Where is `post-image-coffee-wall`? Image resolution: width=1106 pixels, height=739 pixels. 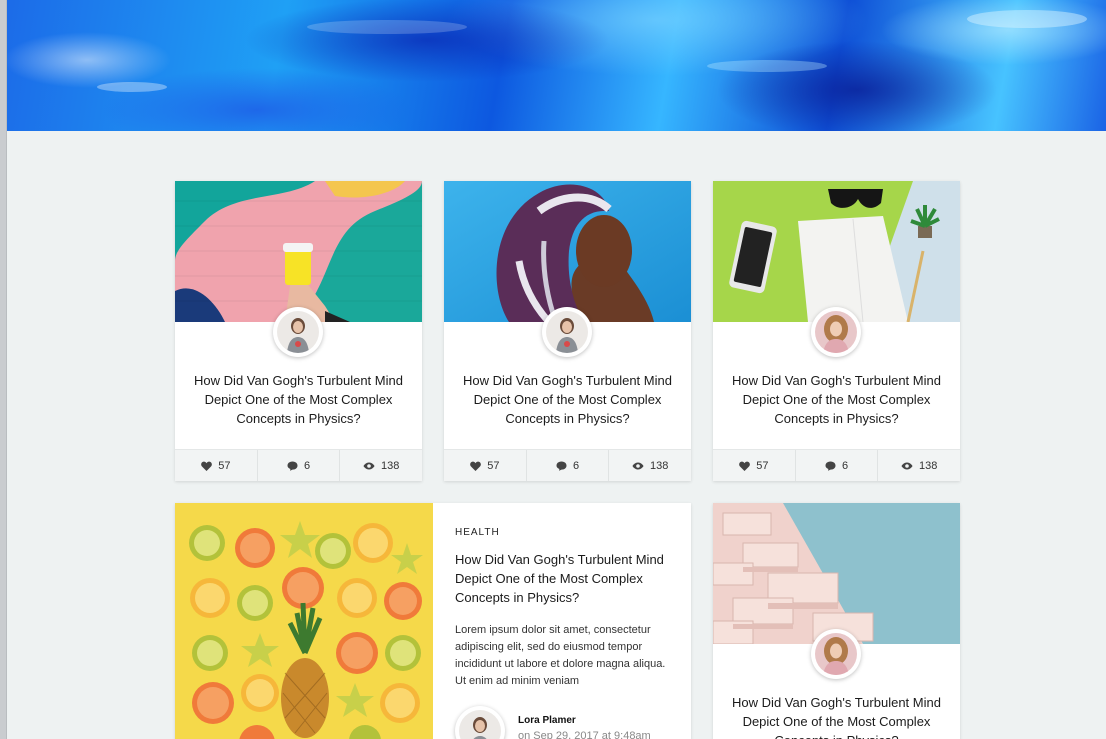 post-image-coffee-wall is located at coordinates (298, 251).